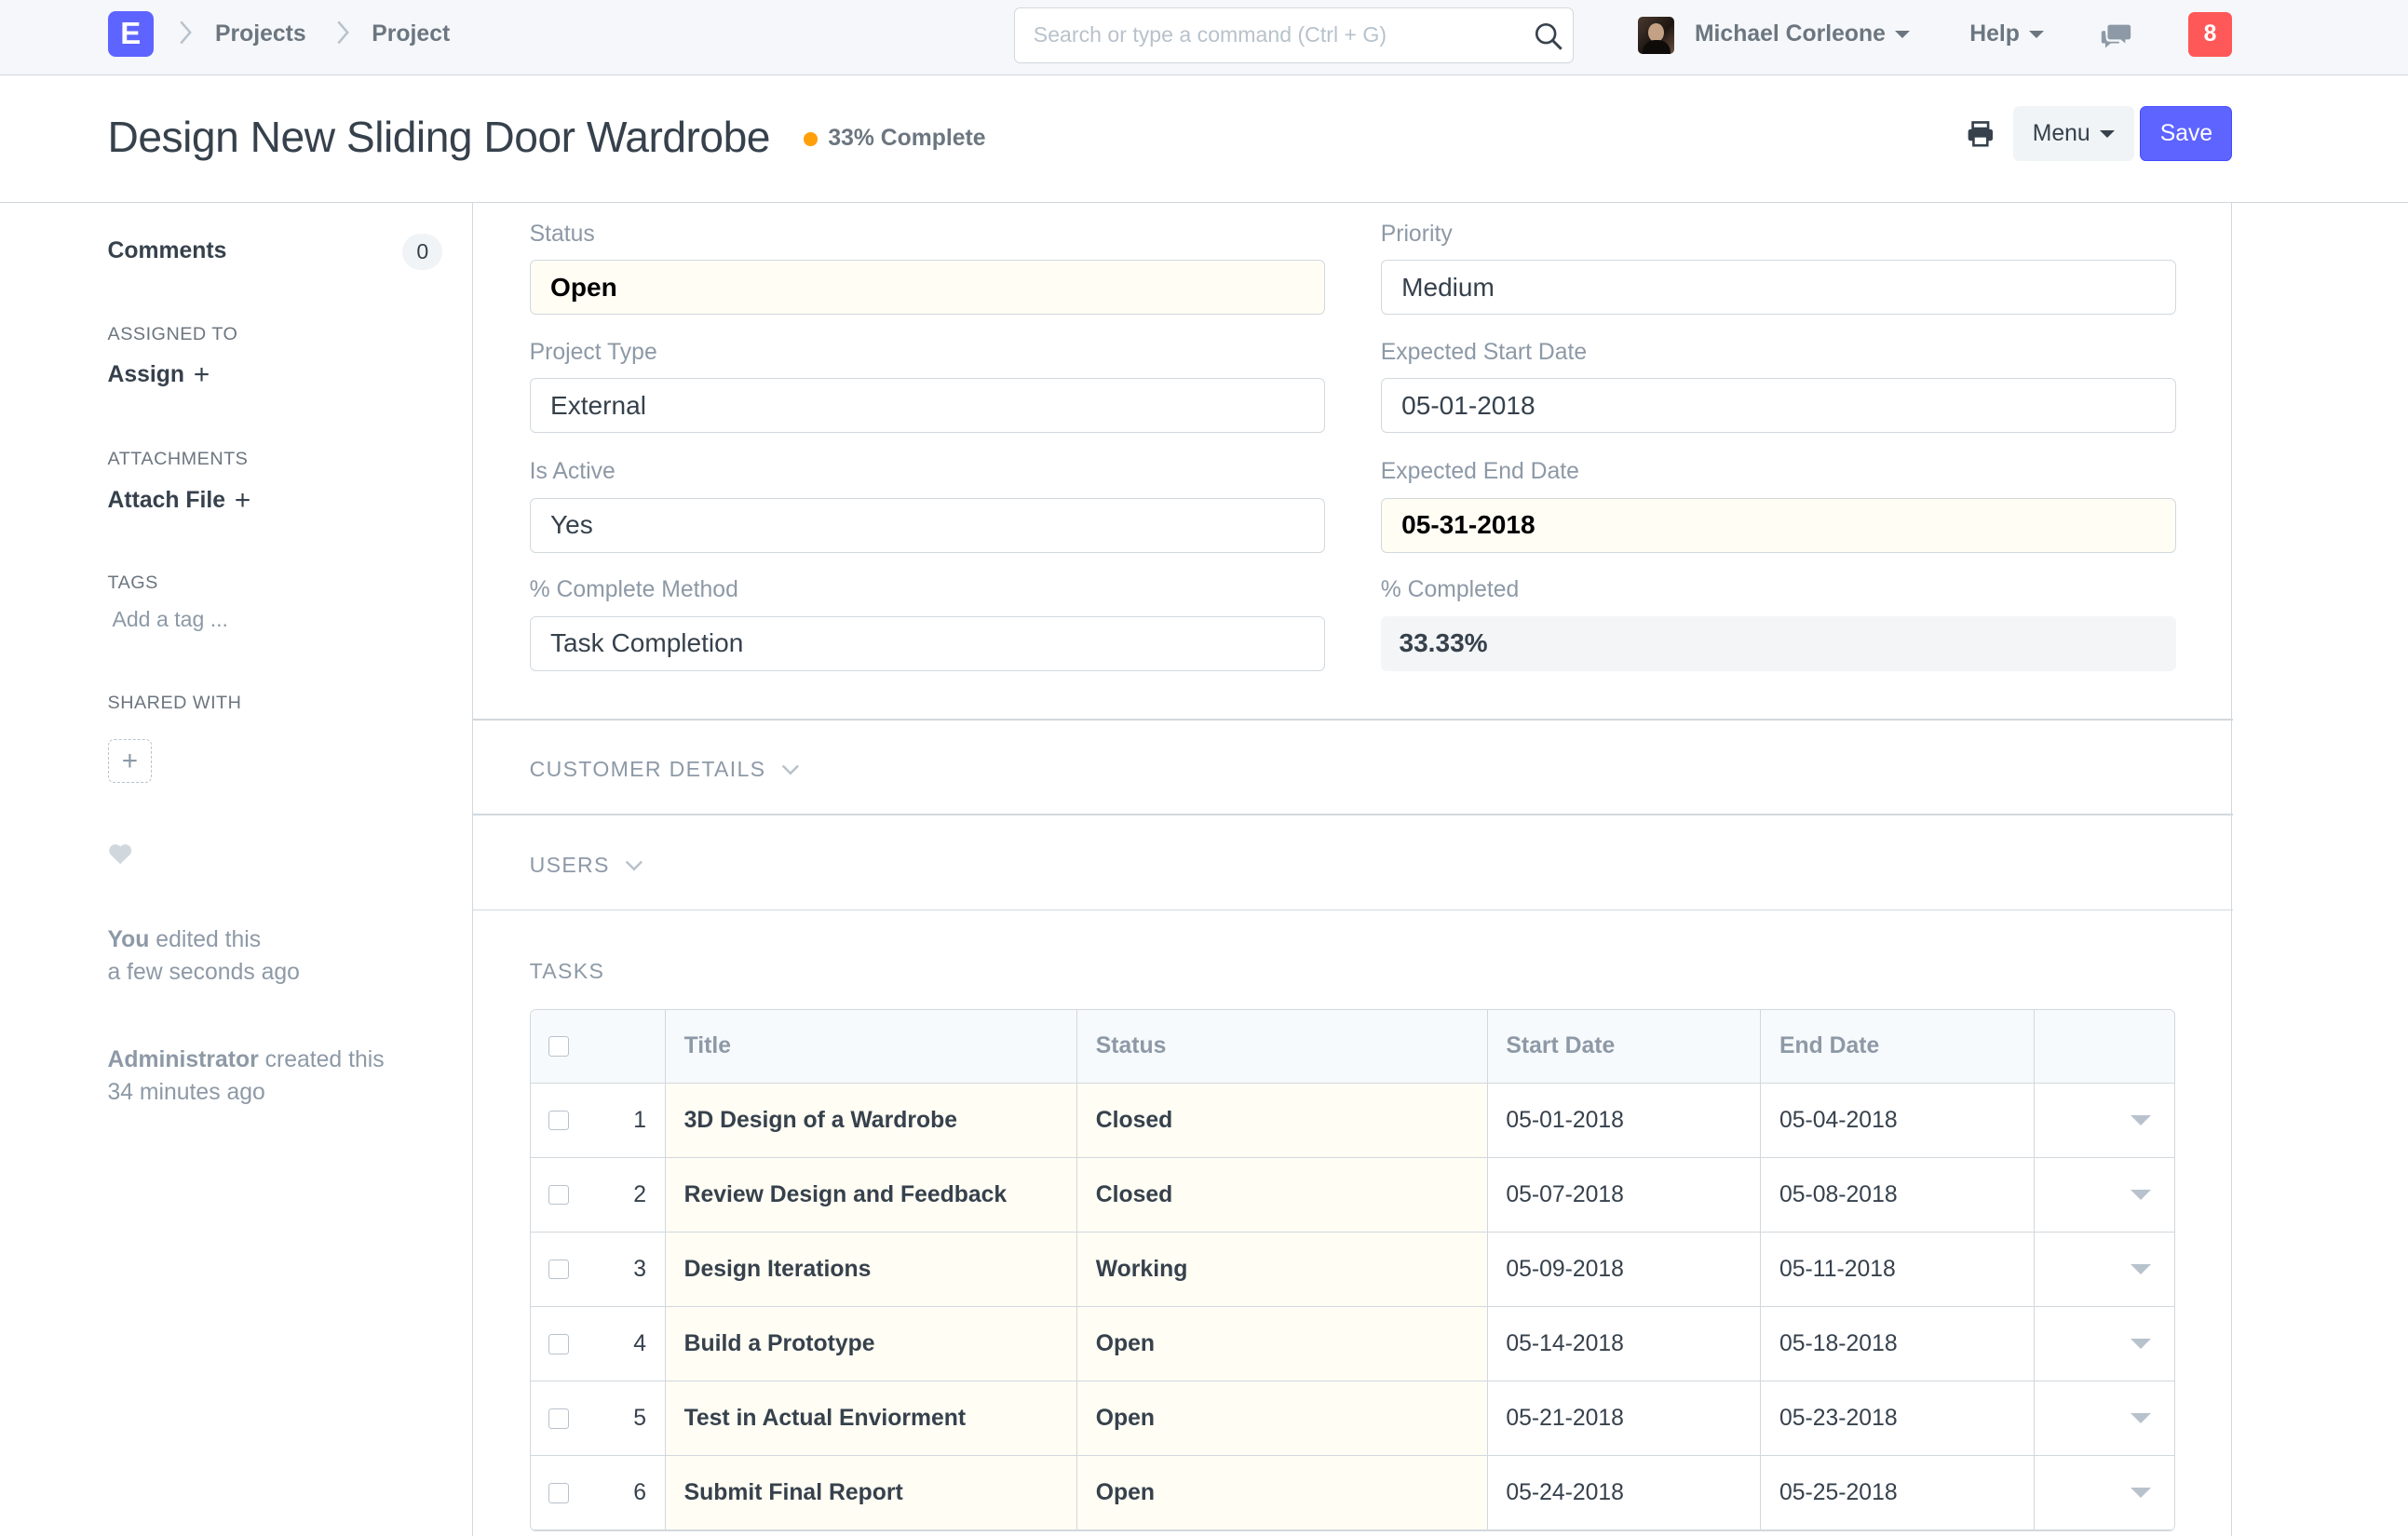  Describe the element at coordinates (129, 939) in the screenshot. I see `activity-user: You` at that location.